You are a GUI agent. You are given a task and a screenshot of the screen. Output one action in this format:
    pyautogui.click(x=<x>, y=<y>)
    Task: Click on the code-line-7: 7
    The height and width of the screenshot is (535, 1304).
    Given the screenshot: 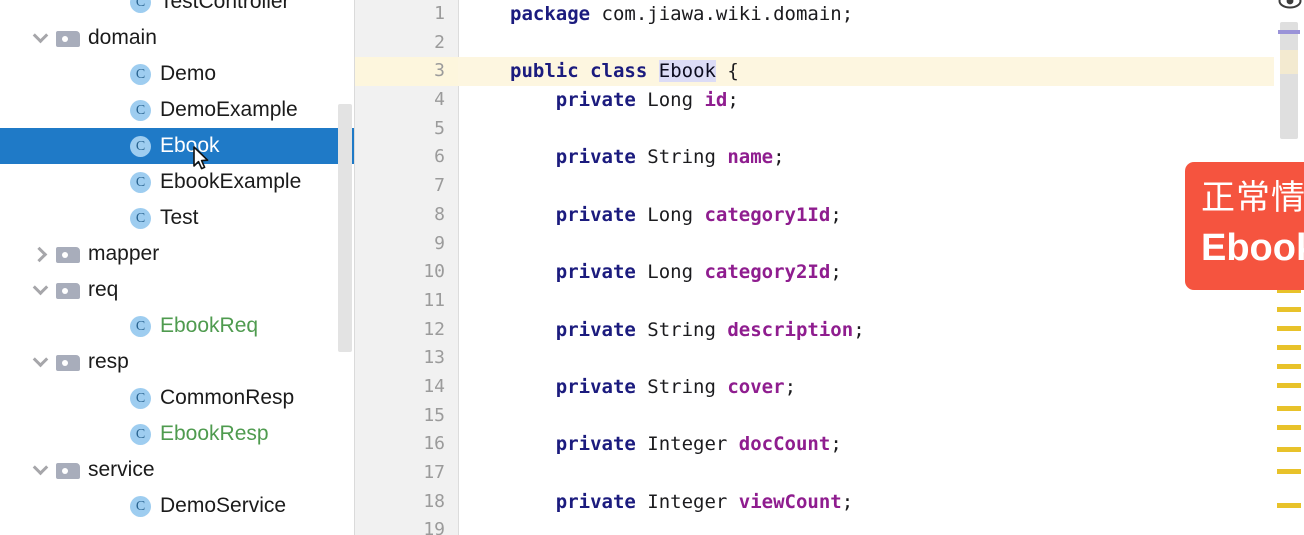 What is the action you would take?
    pyautogui.click(x=829, y=186)
    